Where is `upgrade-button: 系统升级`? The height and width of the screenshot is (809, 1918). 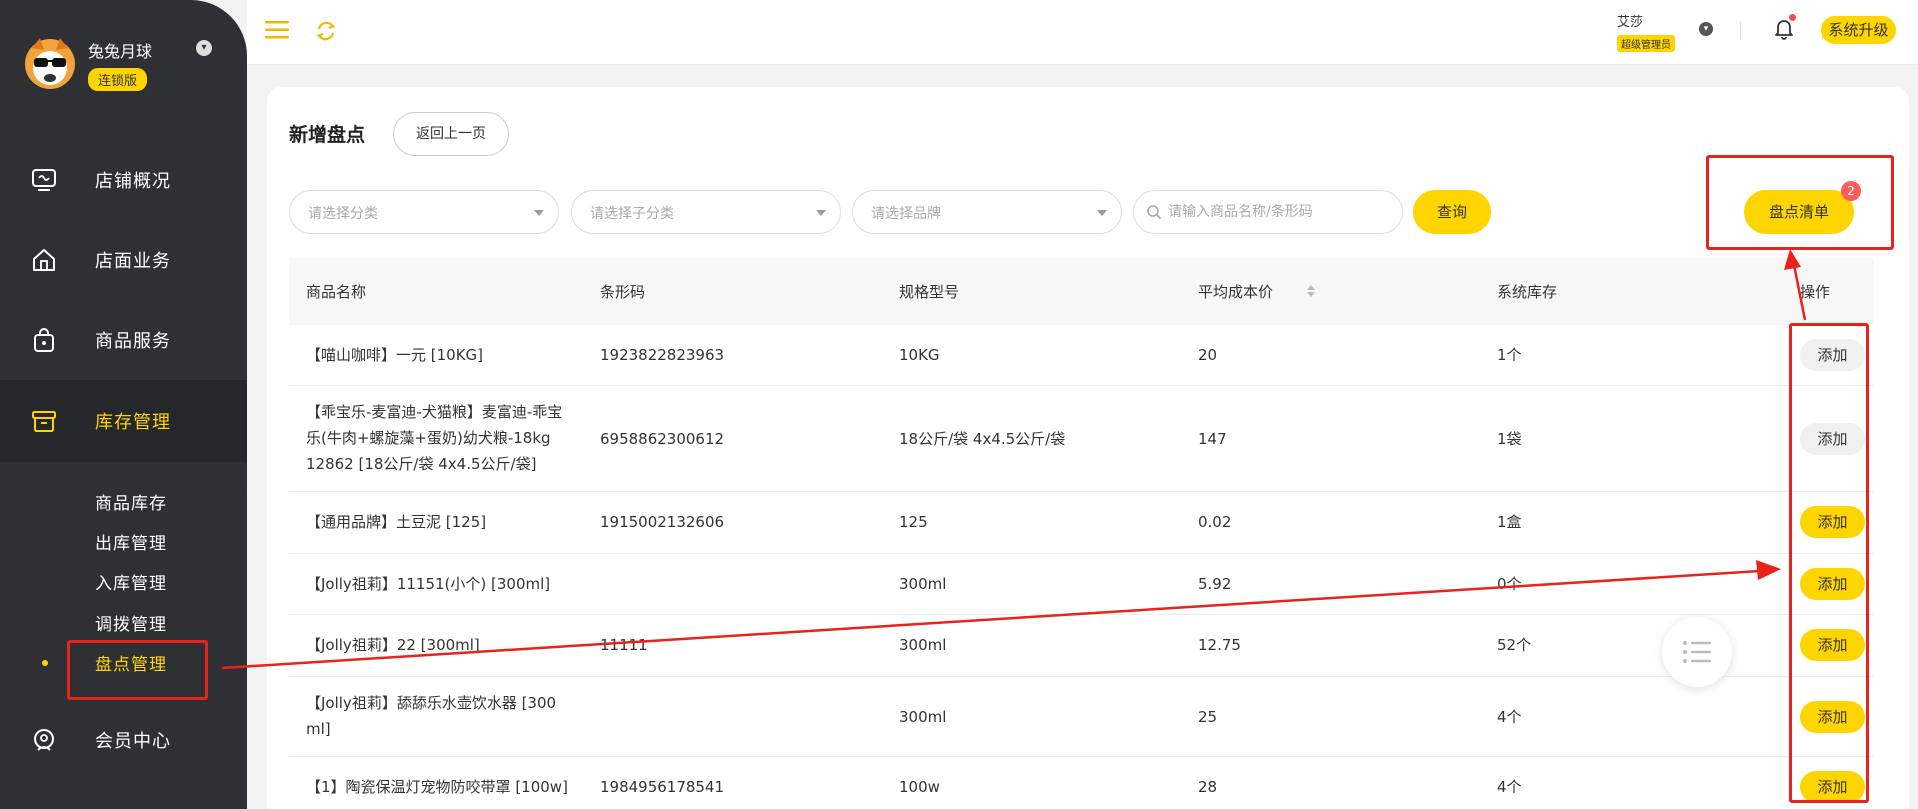
upgrade-button: 系统升级 is located at coordinates (1858, 30).